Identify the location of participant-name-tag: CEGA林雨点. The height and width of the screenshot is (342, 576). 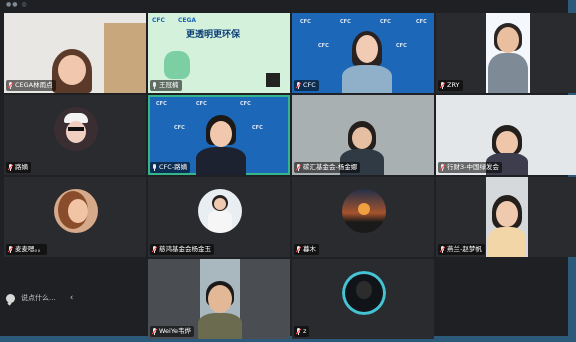
(31, 85).